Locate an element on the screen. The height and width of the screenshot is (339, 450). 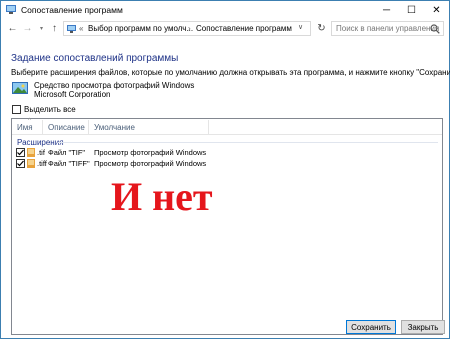
column-header-default: Умолчание is located at coordinates (114, 127).